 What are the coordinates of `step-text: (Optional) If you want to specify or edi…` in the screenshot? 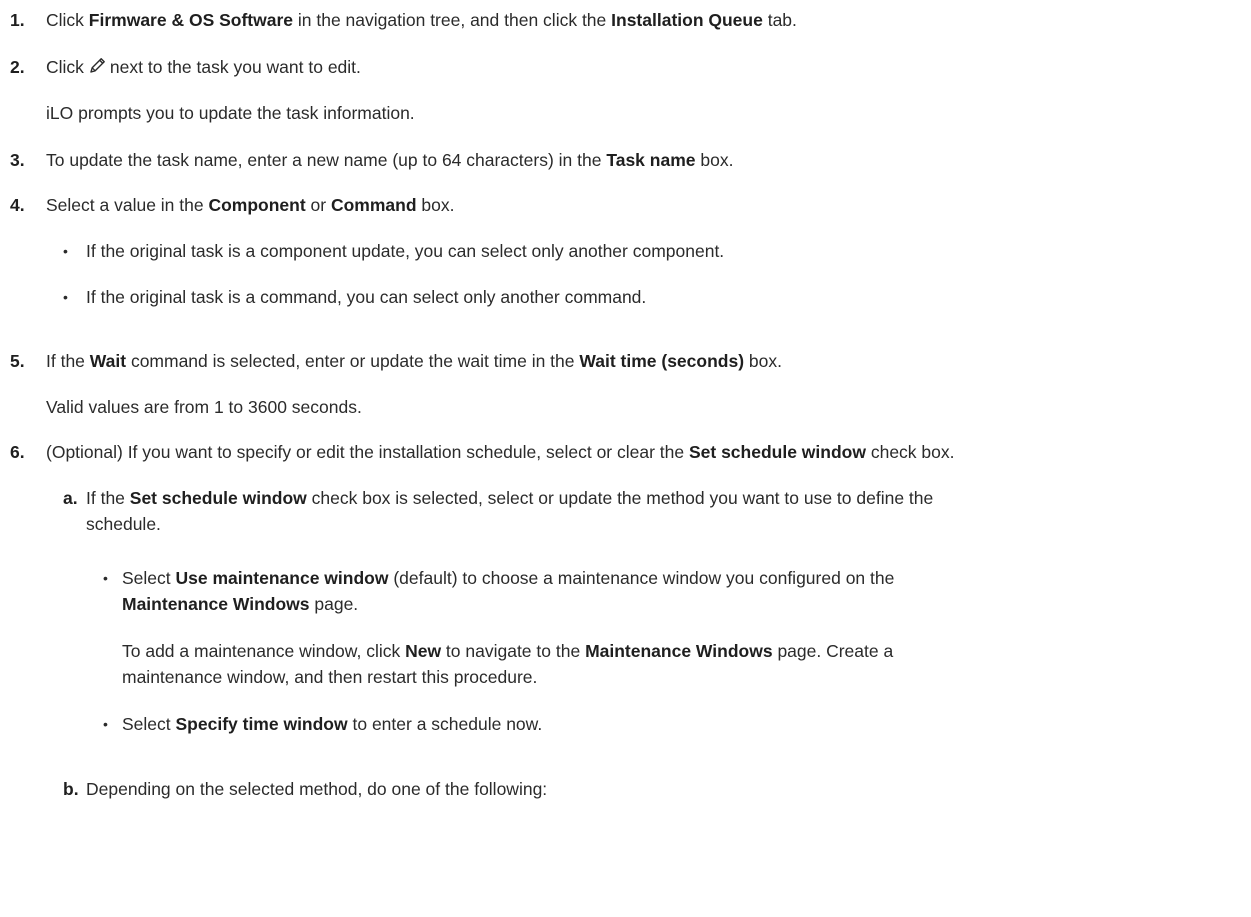 It's located at (500, 452).